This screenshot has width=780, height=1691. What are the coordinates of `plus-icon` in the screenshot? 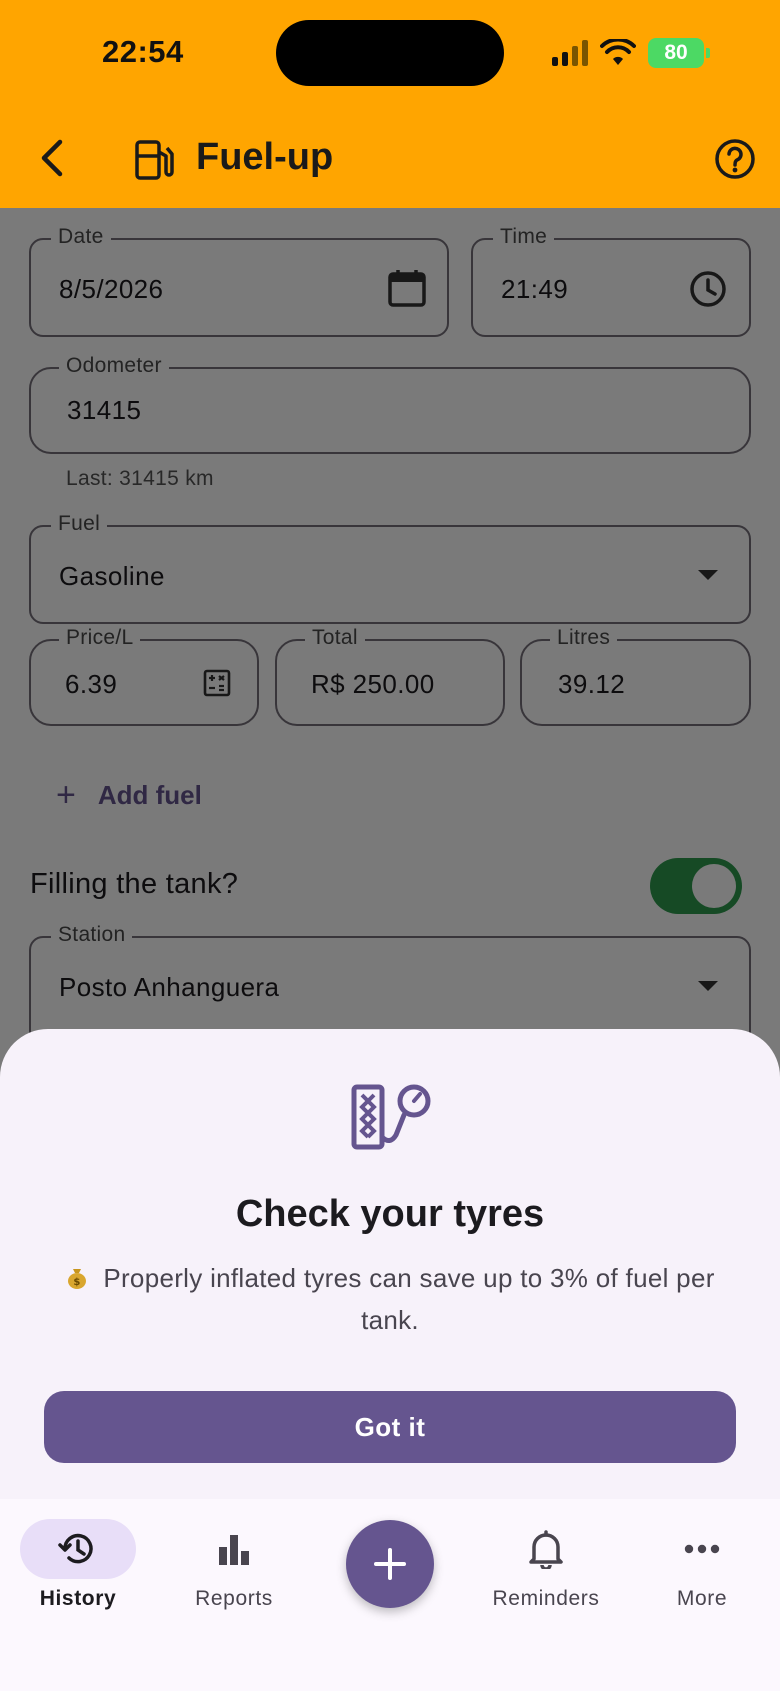 It's located at (390, 1564).